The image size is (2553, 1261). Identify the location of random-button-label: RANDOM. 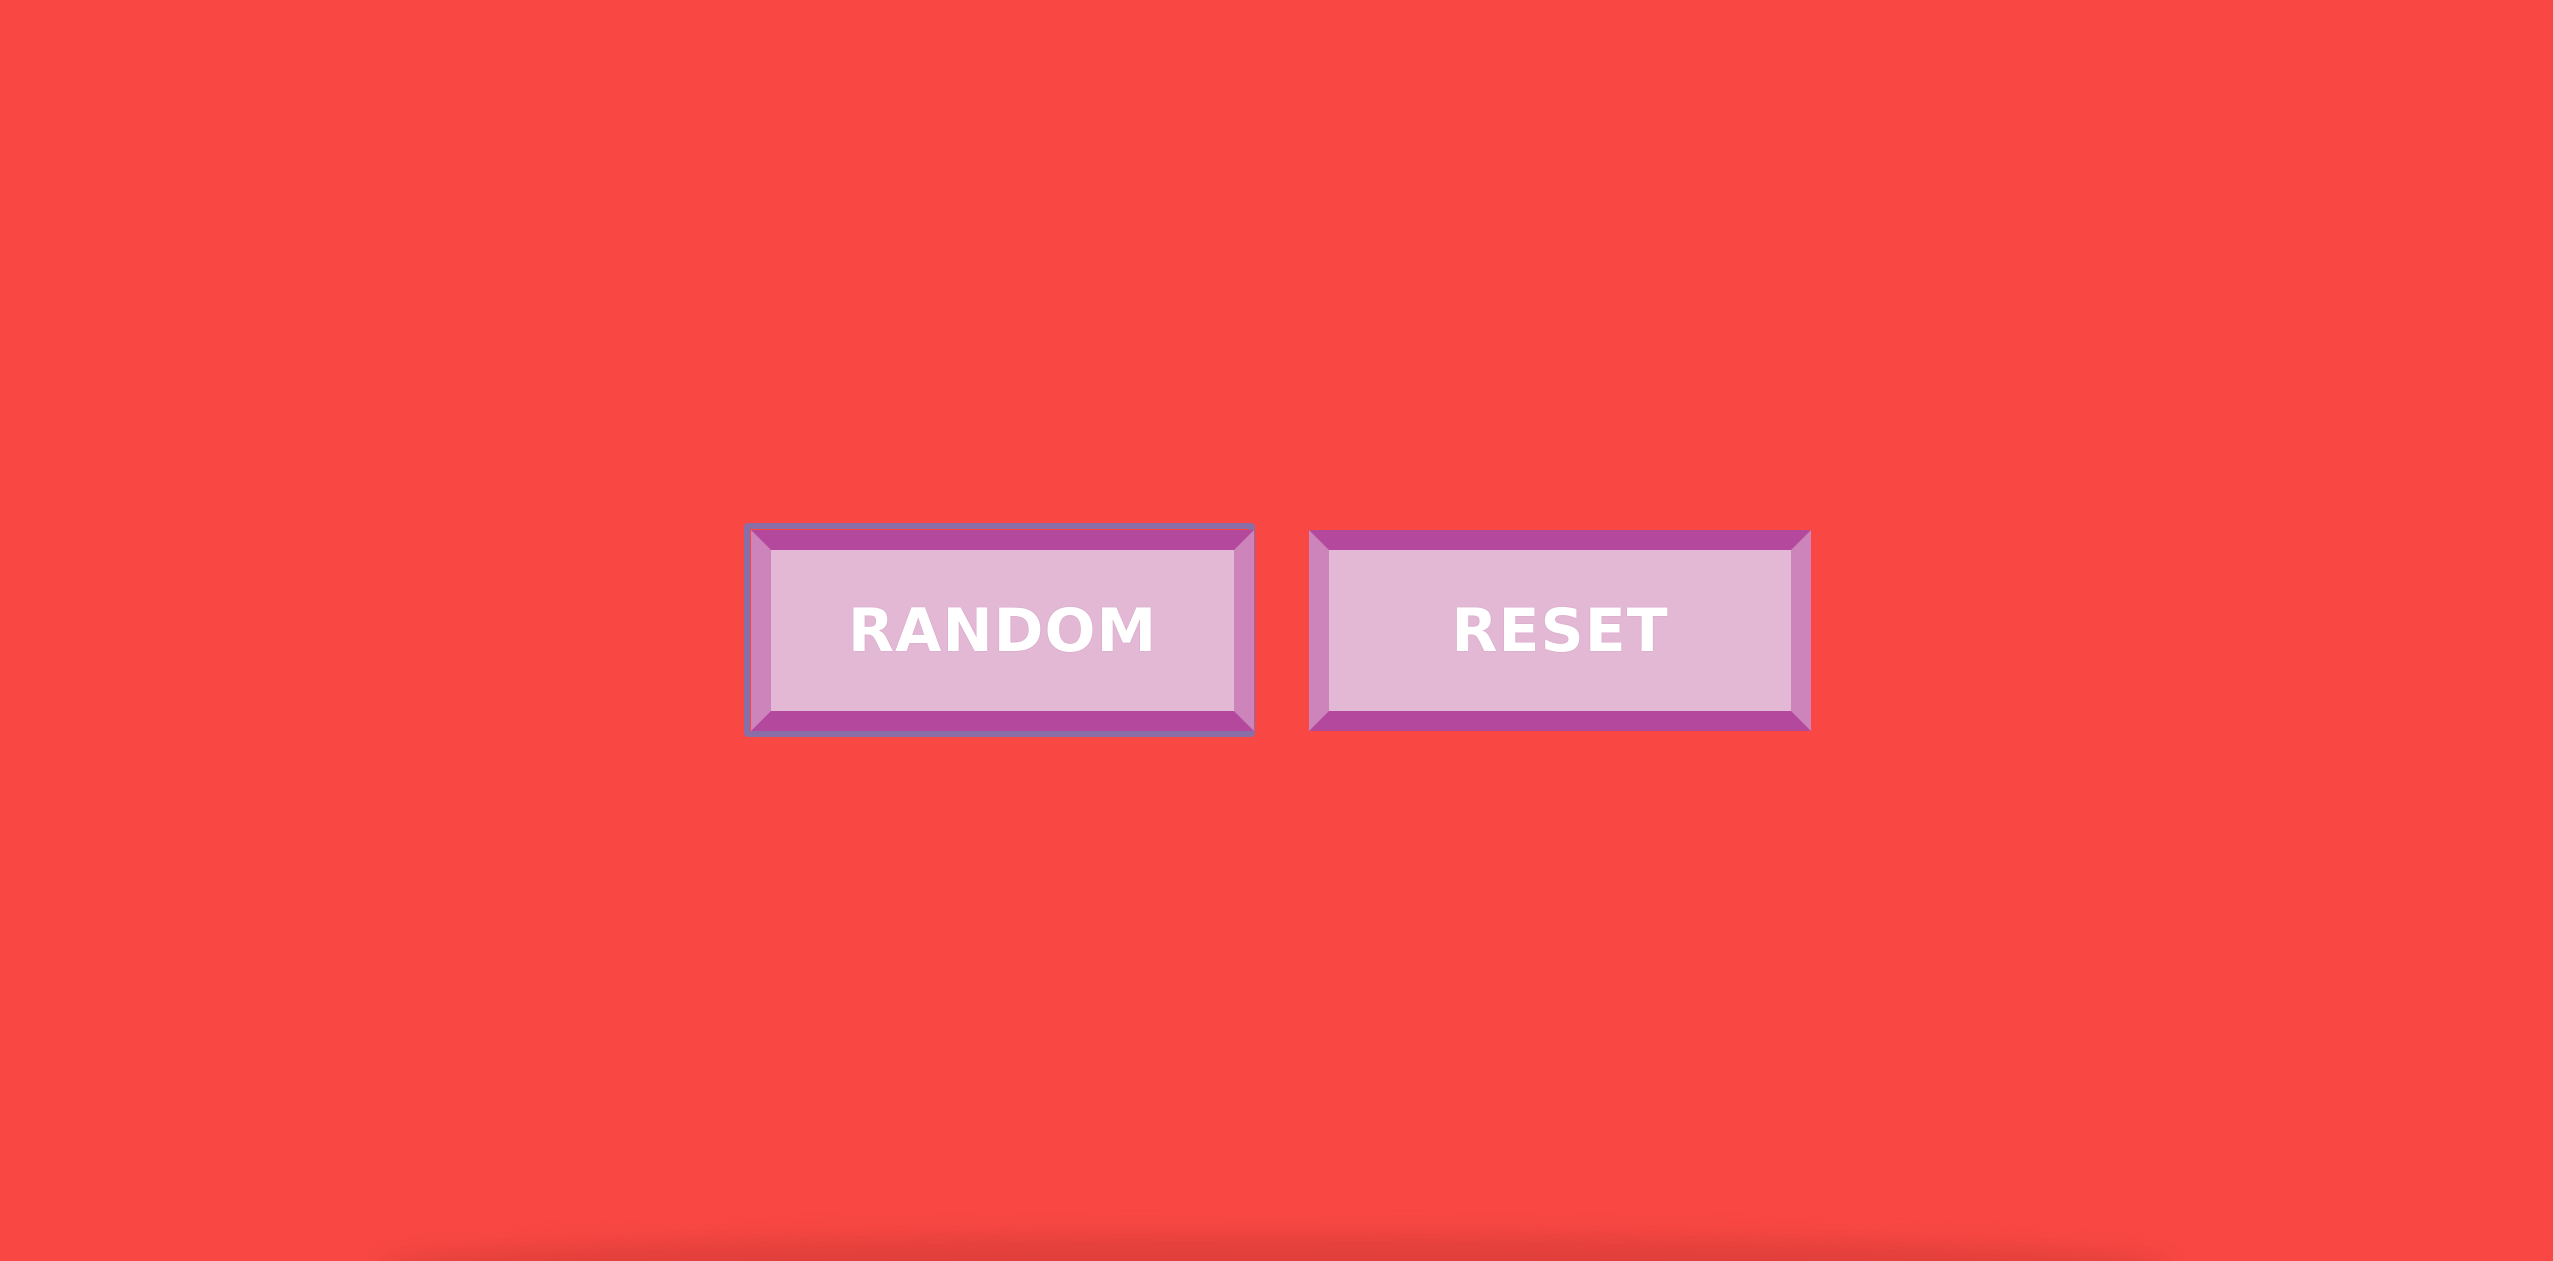
(1002, 630).